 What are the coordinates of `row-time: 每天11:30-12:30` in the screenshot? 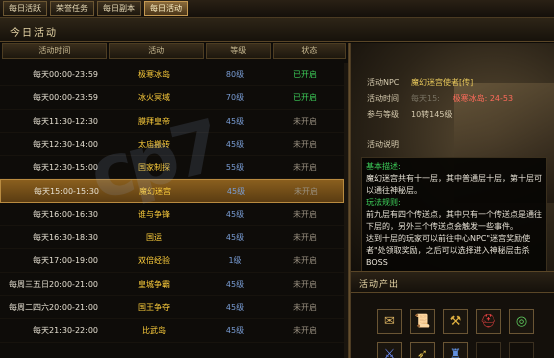 It's located at (65, 121).